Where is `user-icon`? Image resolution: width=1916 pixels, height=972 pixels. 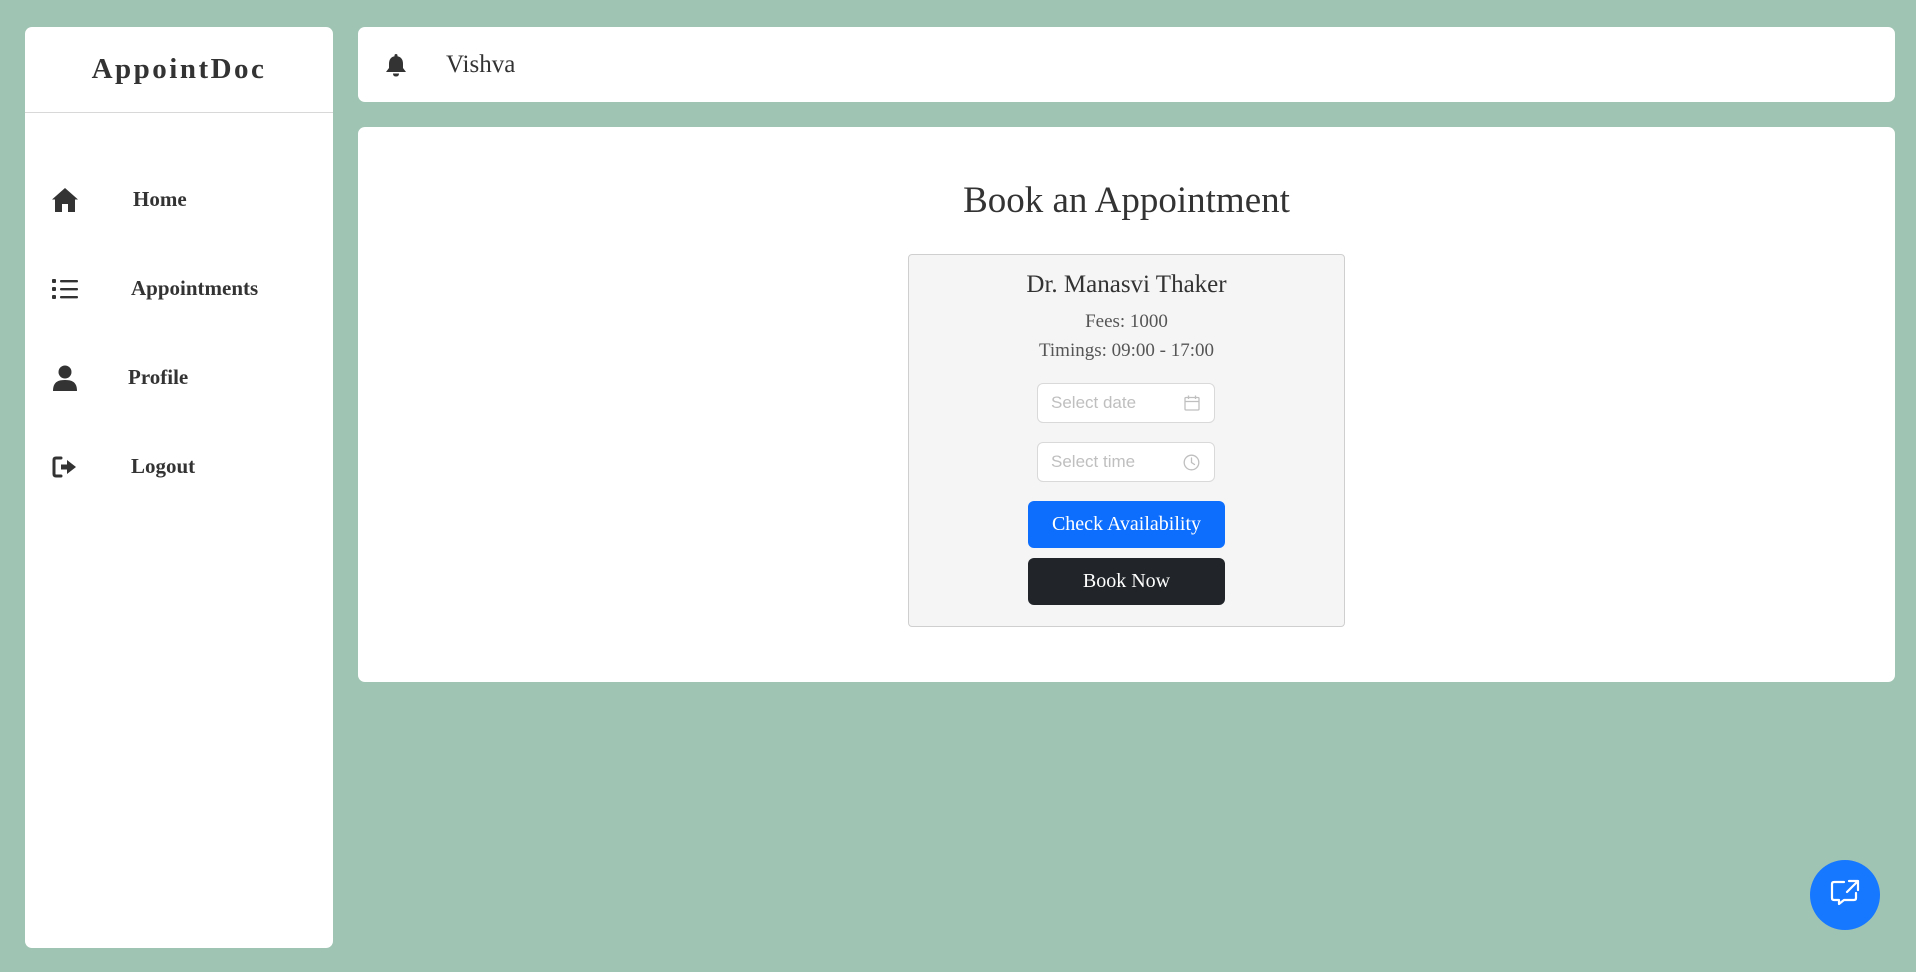 user-icon is located at coordinates (65, 378).